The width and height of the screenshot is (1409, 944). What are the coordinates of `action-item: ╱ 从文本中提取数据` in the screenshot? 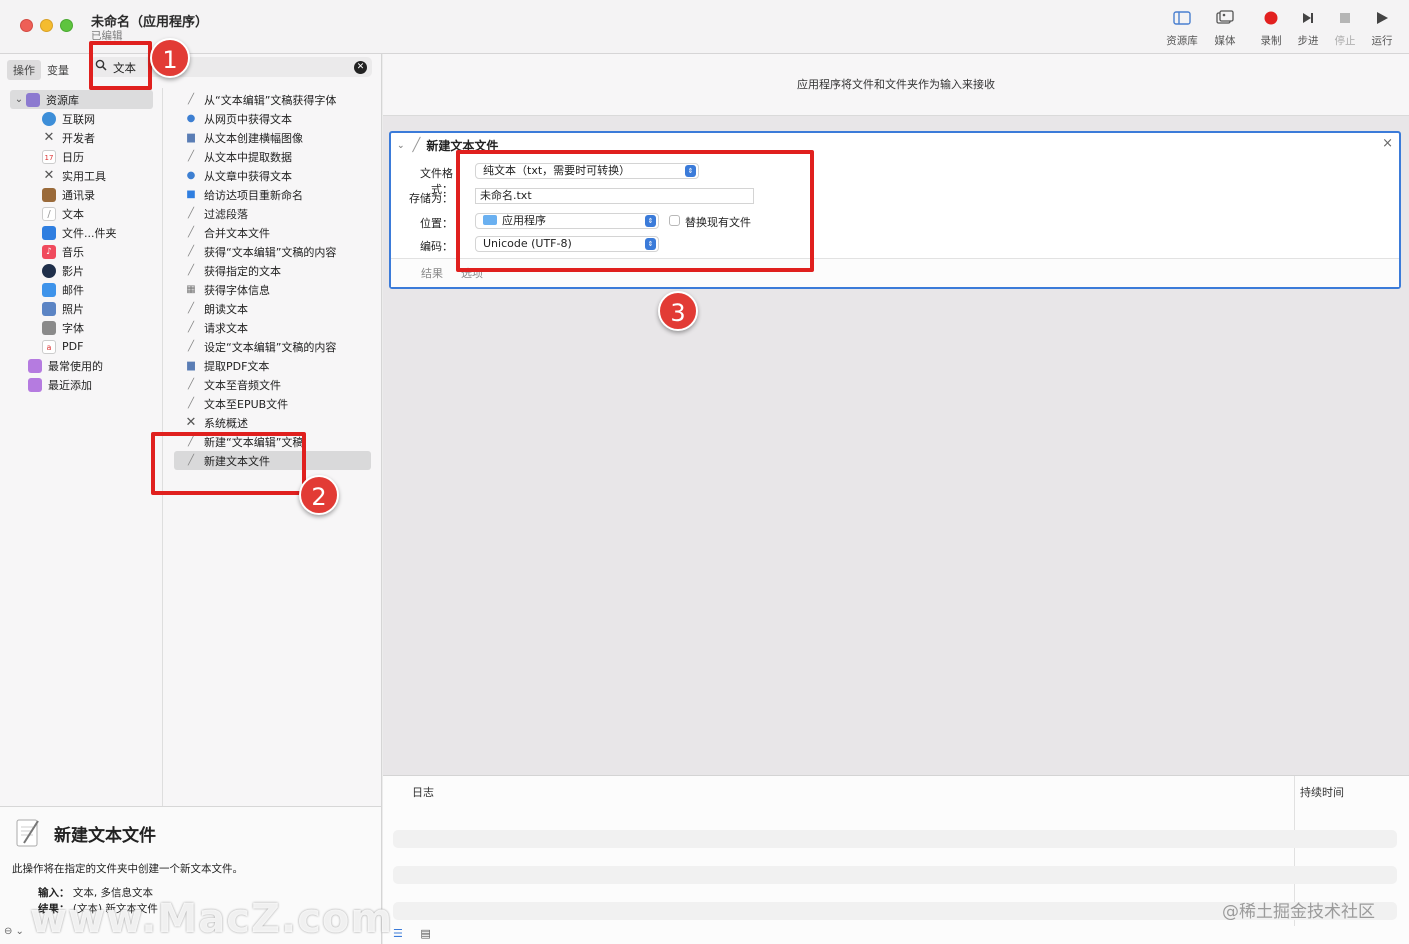 It's located at (238, 156).